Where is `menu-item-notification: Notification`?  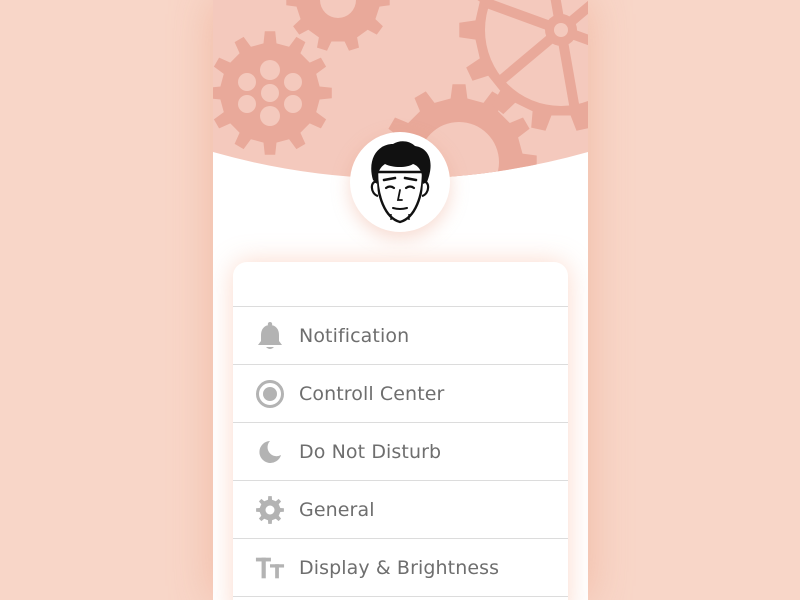
menu-item-notification: Notification is located at coordinates (400, 336).